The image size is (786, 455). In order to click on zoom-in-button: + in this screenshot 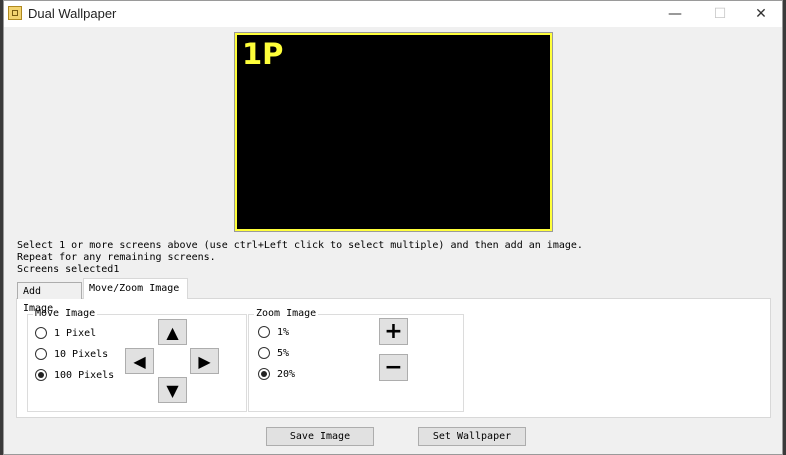, I will do `click(393, 331)`.